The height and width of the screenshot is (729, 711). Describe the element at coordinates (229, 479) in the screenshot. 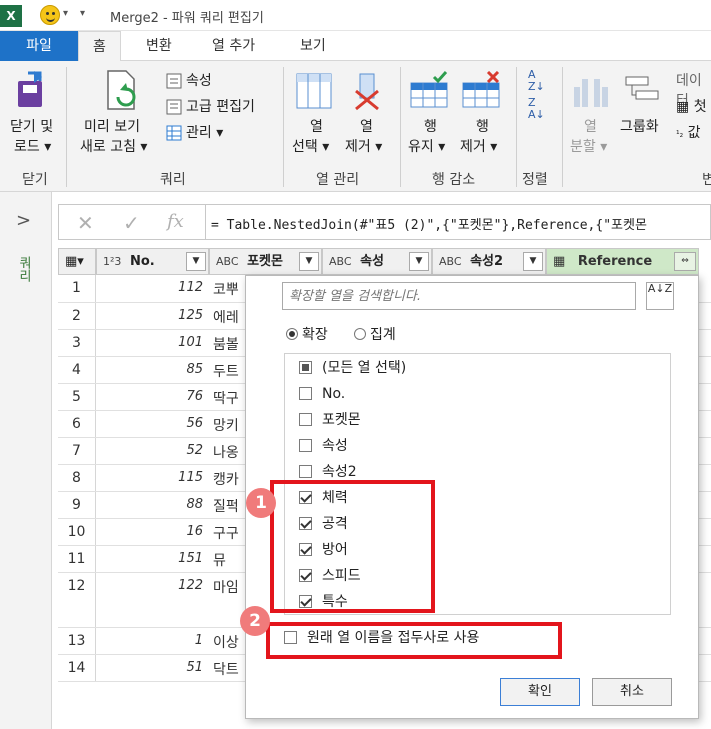

I see `cell-pokemon: 캥카` at that location.